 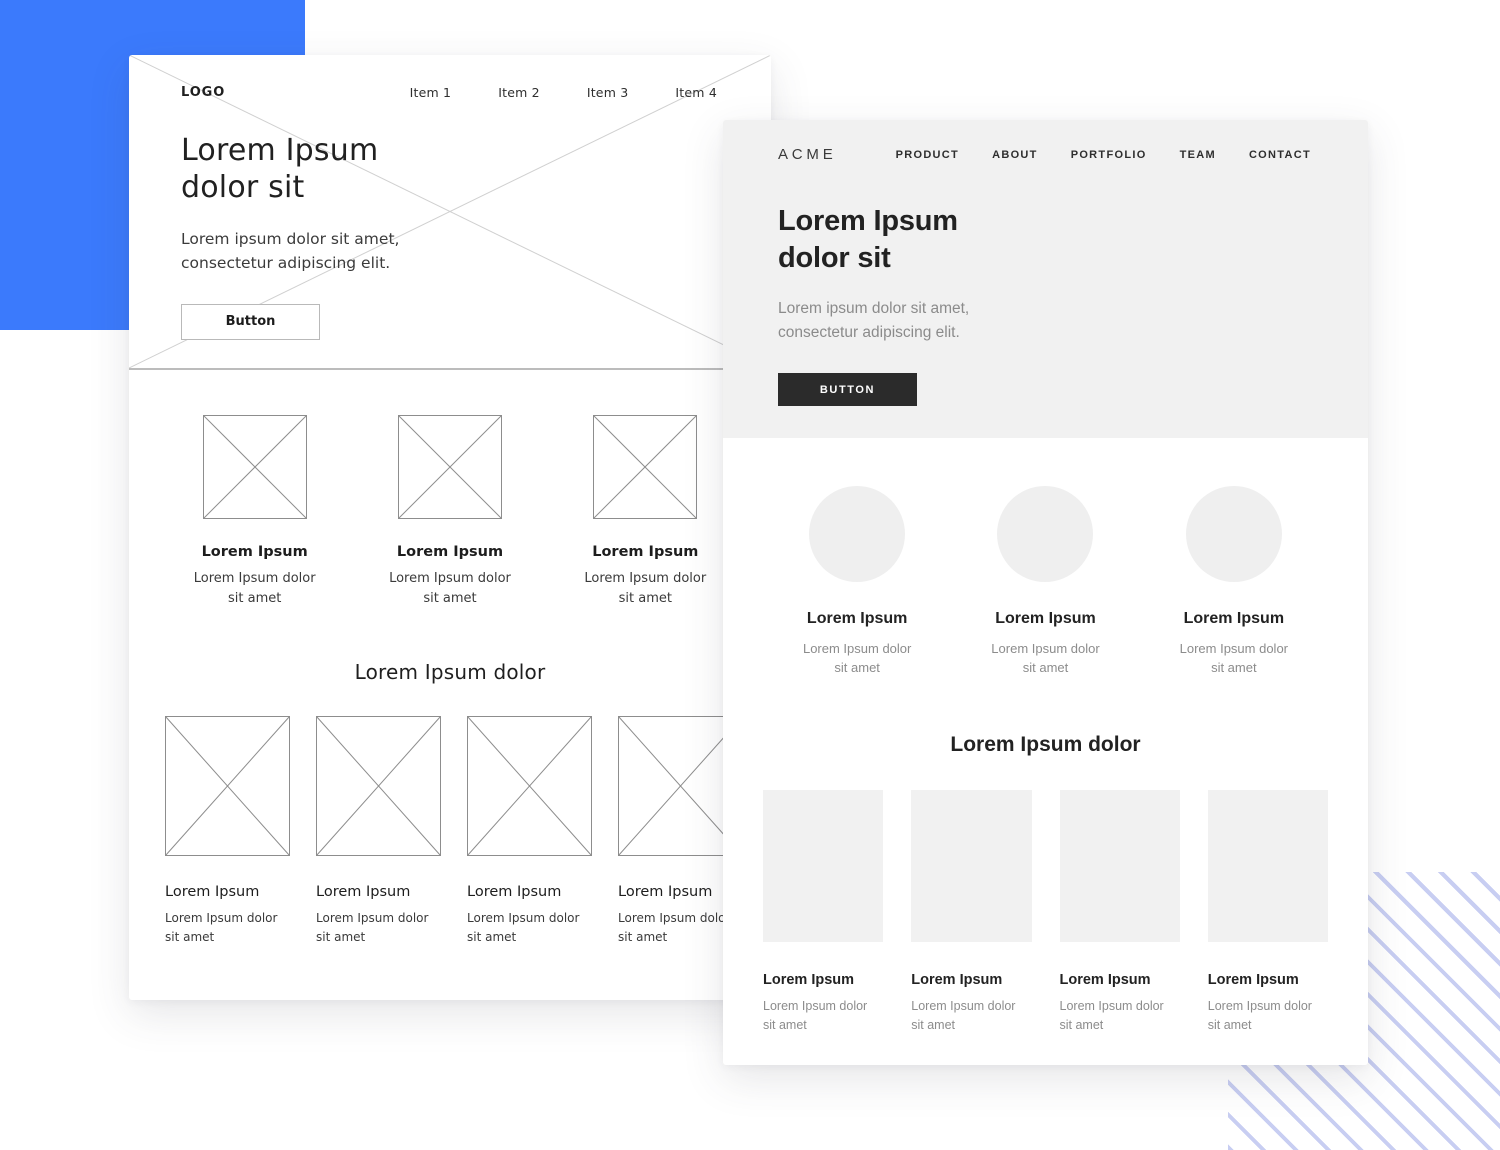 I want to click on clean-hero-heading-line2: dolor sit, so click(x=834, y=257).